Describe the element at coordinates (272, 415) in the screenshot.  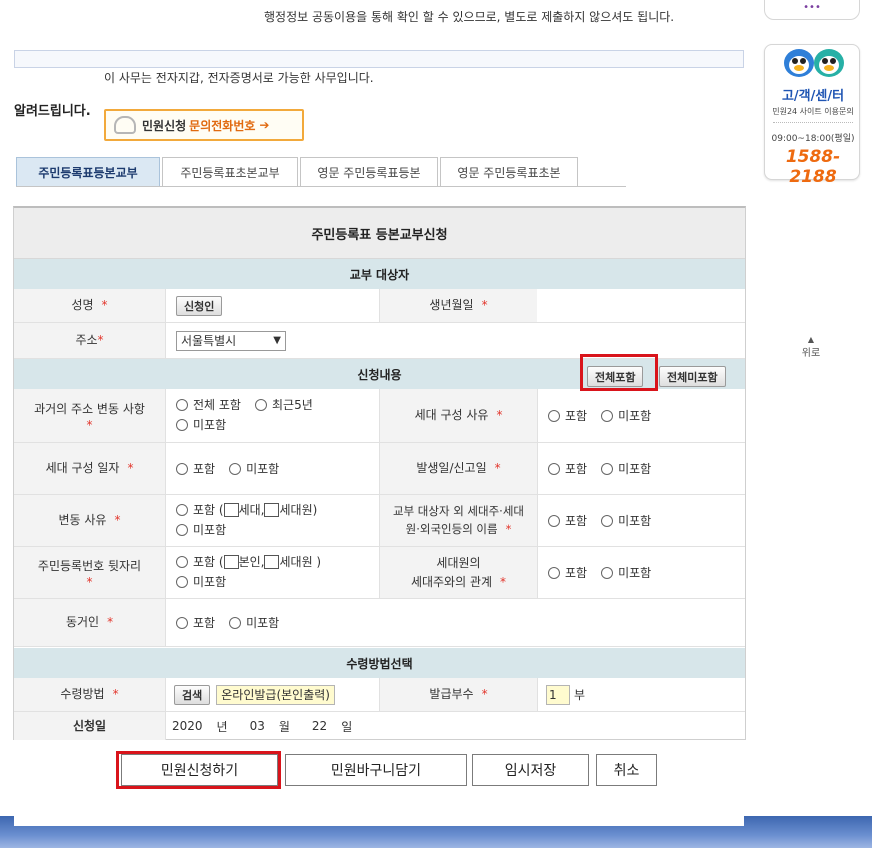
I see `past-address-options: 전체 포함 최근5년 미포함` at that location.